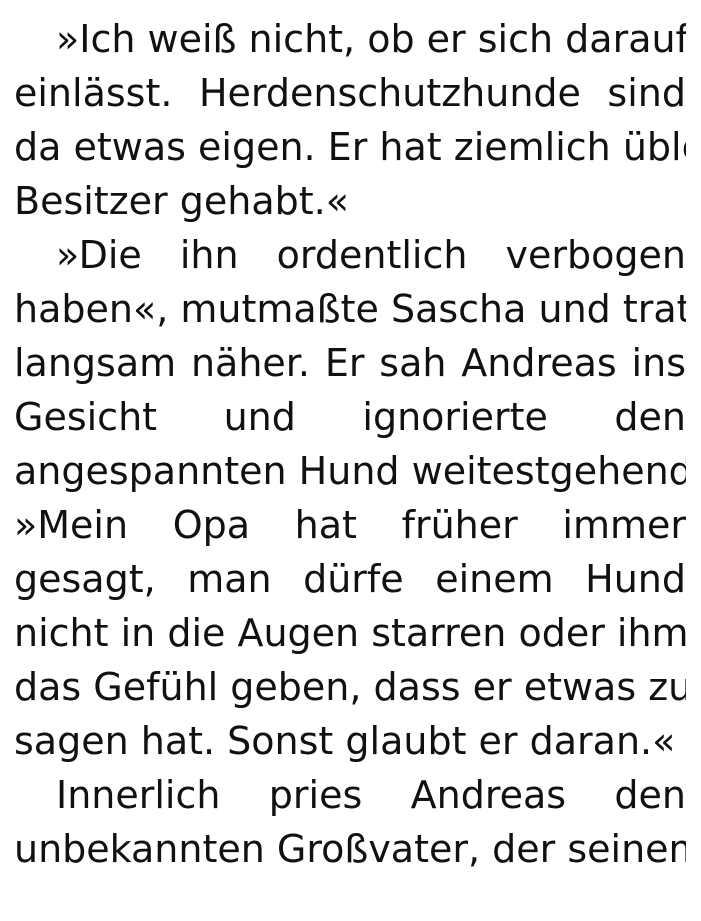  Describe the element at coordinates (350, 93) in the screenshot. I see `text-line: einlässt. Herdenschutzhunde sind` at that location.